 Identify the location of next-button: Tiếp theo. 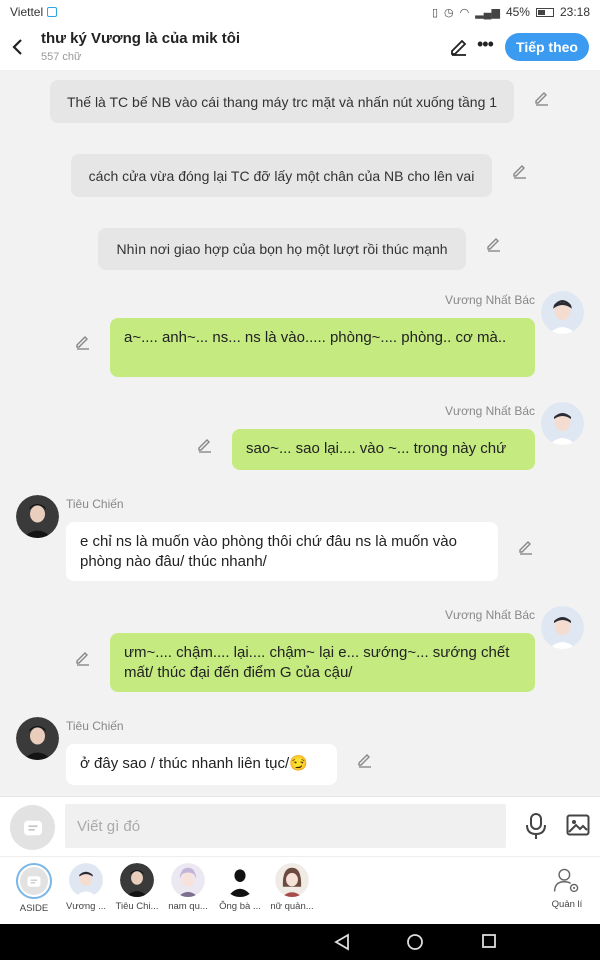
(547, 47).